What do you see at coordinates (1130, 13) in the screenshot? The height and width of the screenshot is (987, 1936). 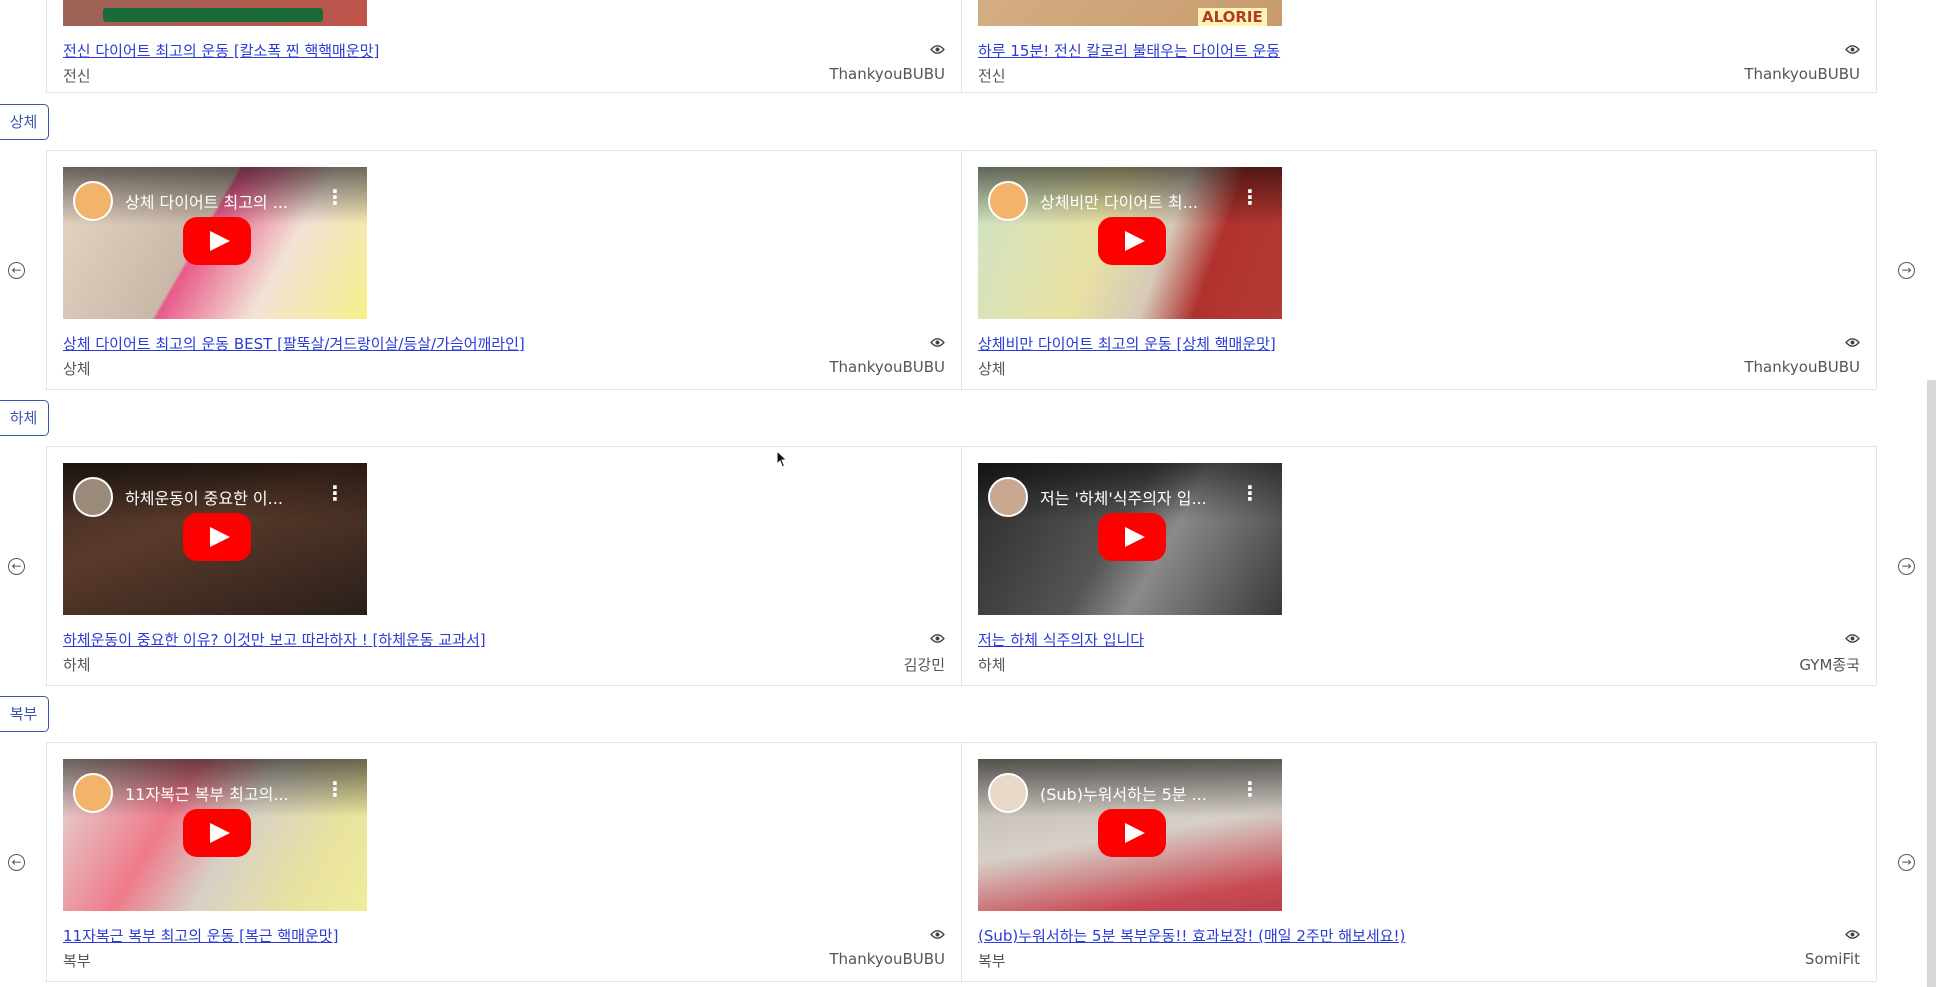 I see `video-thumbnail: ALORIE` at bounding box center [1130, 13].